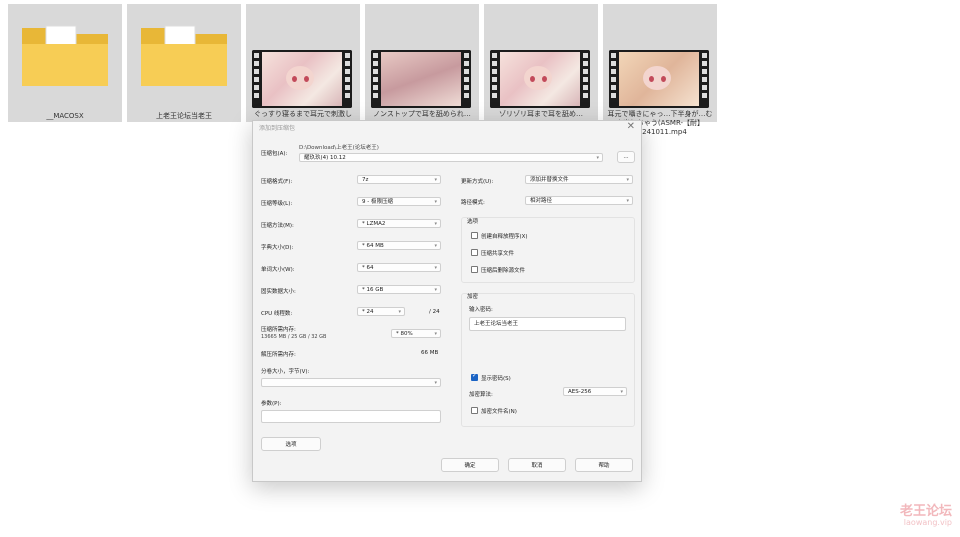 The image size is (960, 537). Describe the element at coordinates (277, 204) in the screenshot. I see `level-label: 压缩等级(L):` at that location.